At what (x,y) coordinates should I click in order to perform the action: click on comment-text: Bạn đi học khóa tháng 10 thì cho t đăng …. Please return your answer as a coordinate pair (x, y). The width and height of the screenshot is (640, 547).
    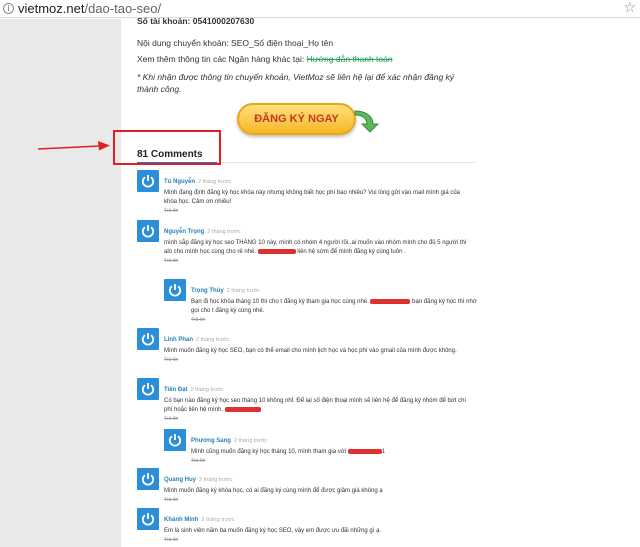
    Looking at the image, I should click on (336, 307).